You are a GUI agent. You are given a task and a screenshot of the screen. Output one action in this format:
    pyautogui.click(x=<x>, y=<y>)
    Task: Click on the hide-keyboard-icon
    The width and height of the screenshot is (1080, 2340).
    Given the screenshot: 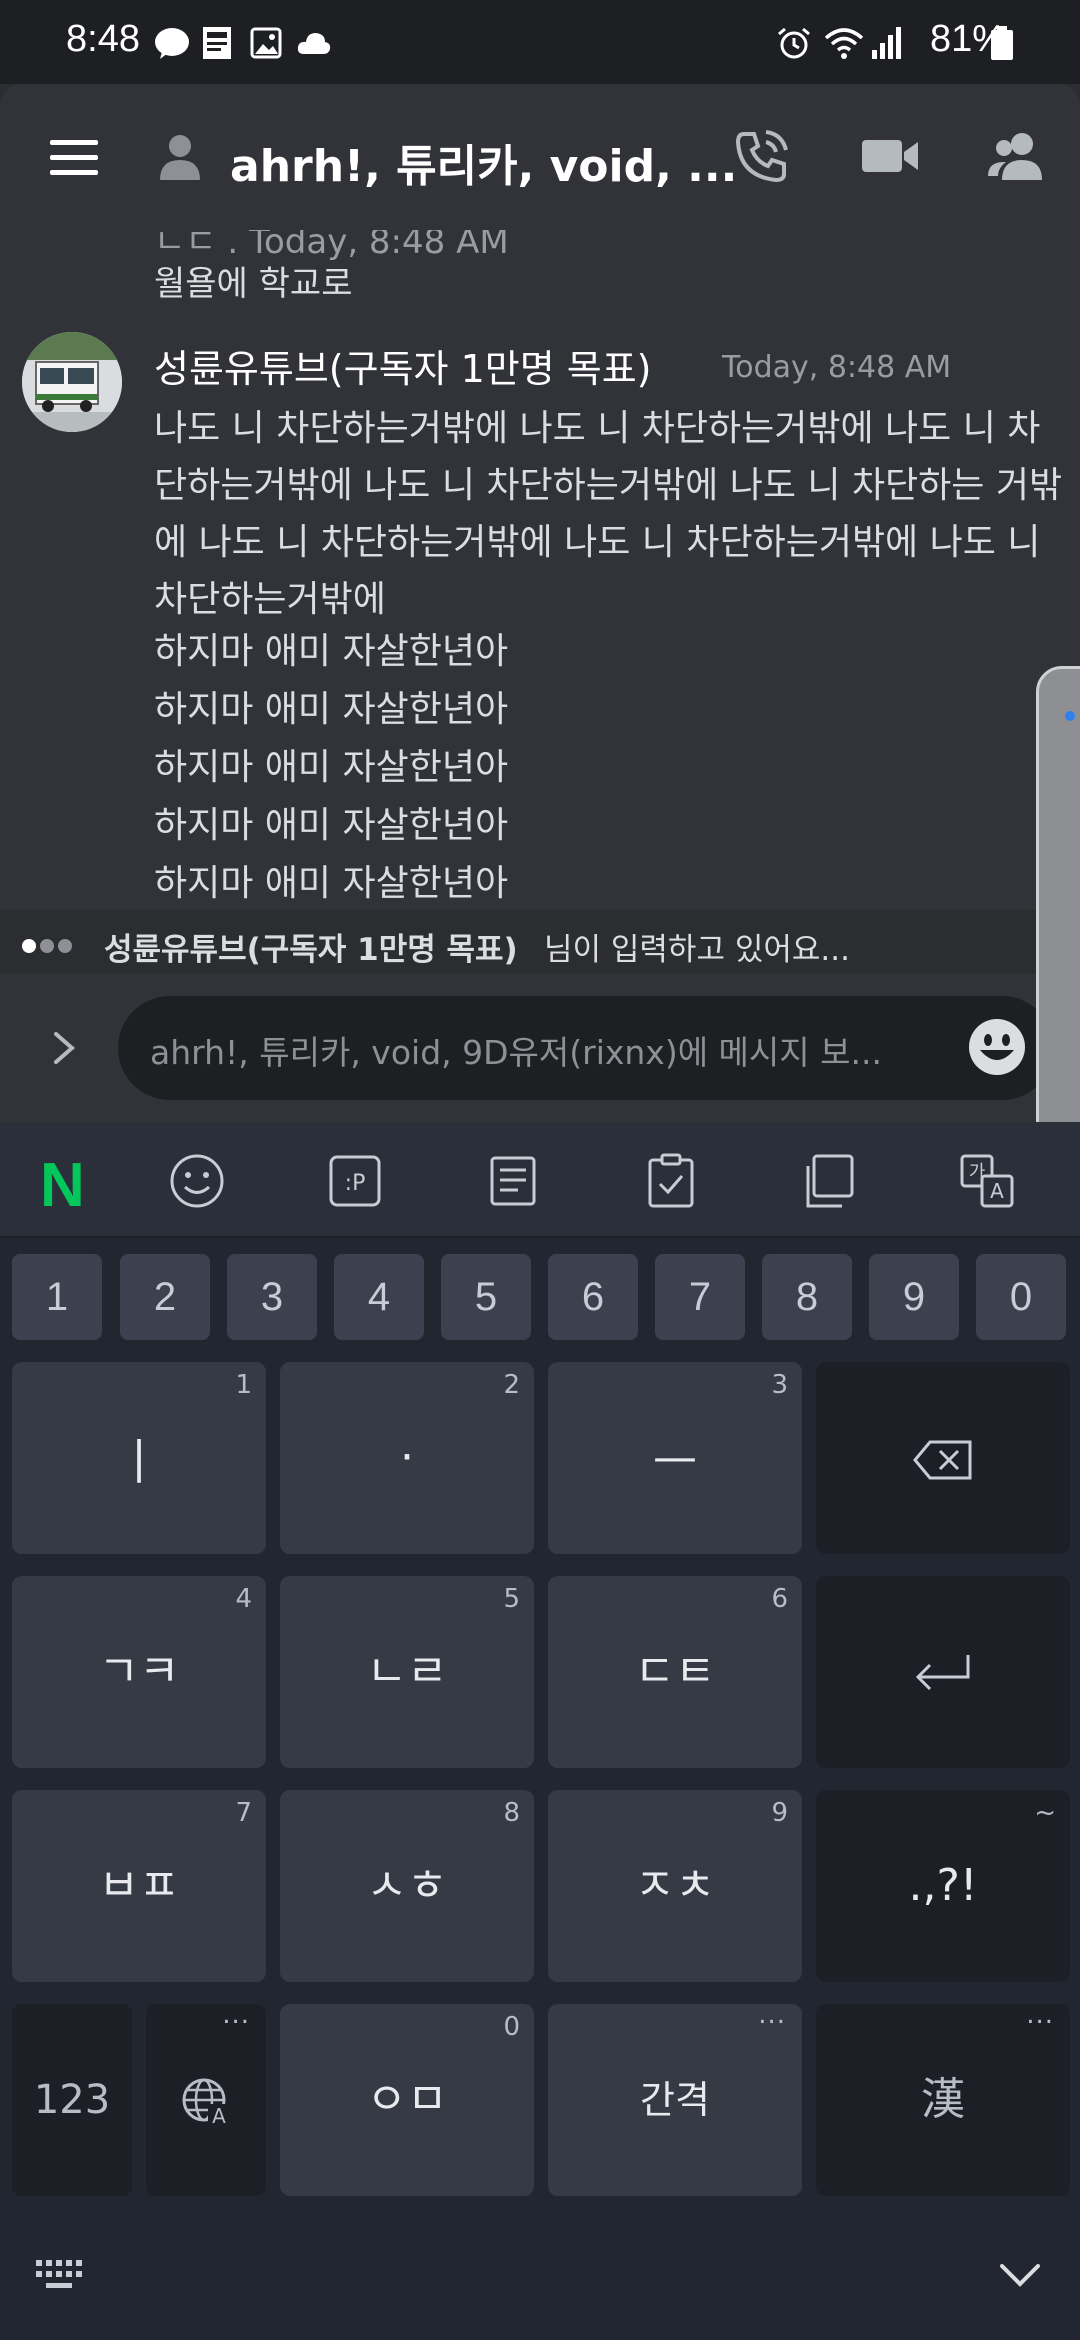 What is the action you would take?
    pyautogui.click(x=1020, y=2276)
    